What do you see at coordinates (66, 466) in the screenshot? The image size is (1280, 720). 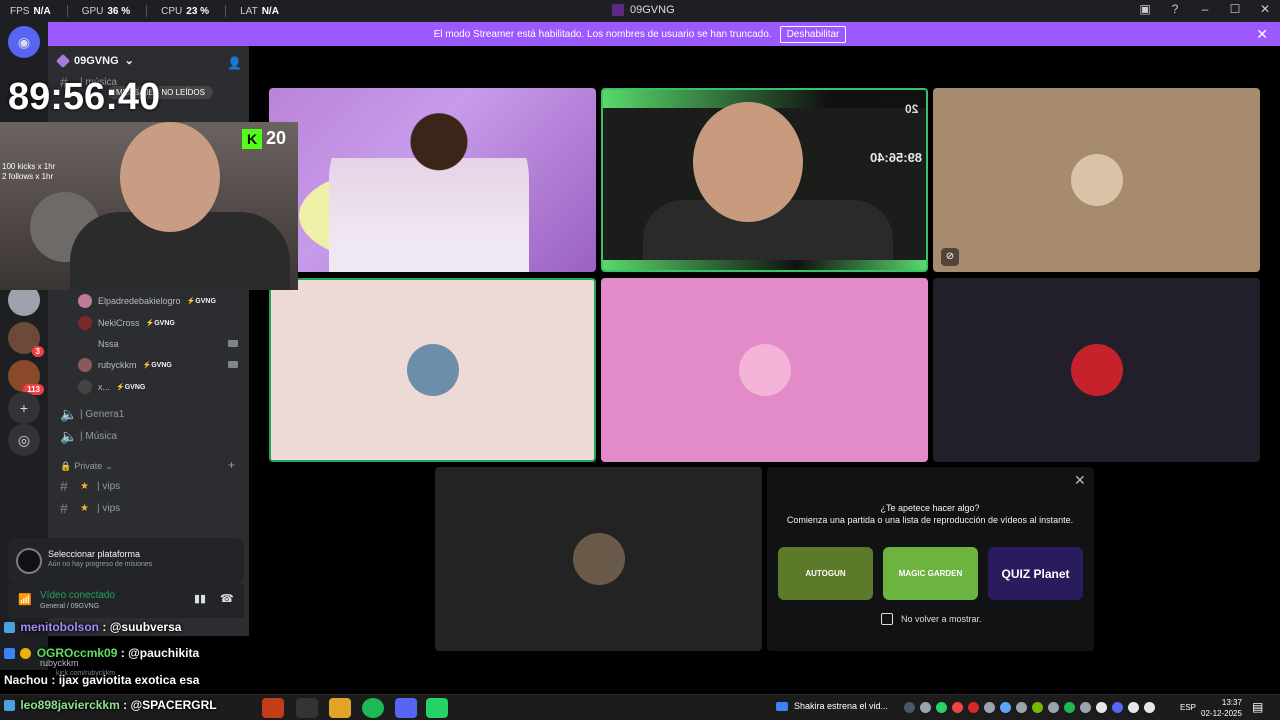 I see `lock-icon: 🔒` at bounding box center [66, 466].